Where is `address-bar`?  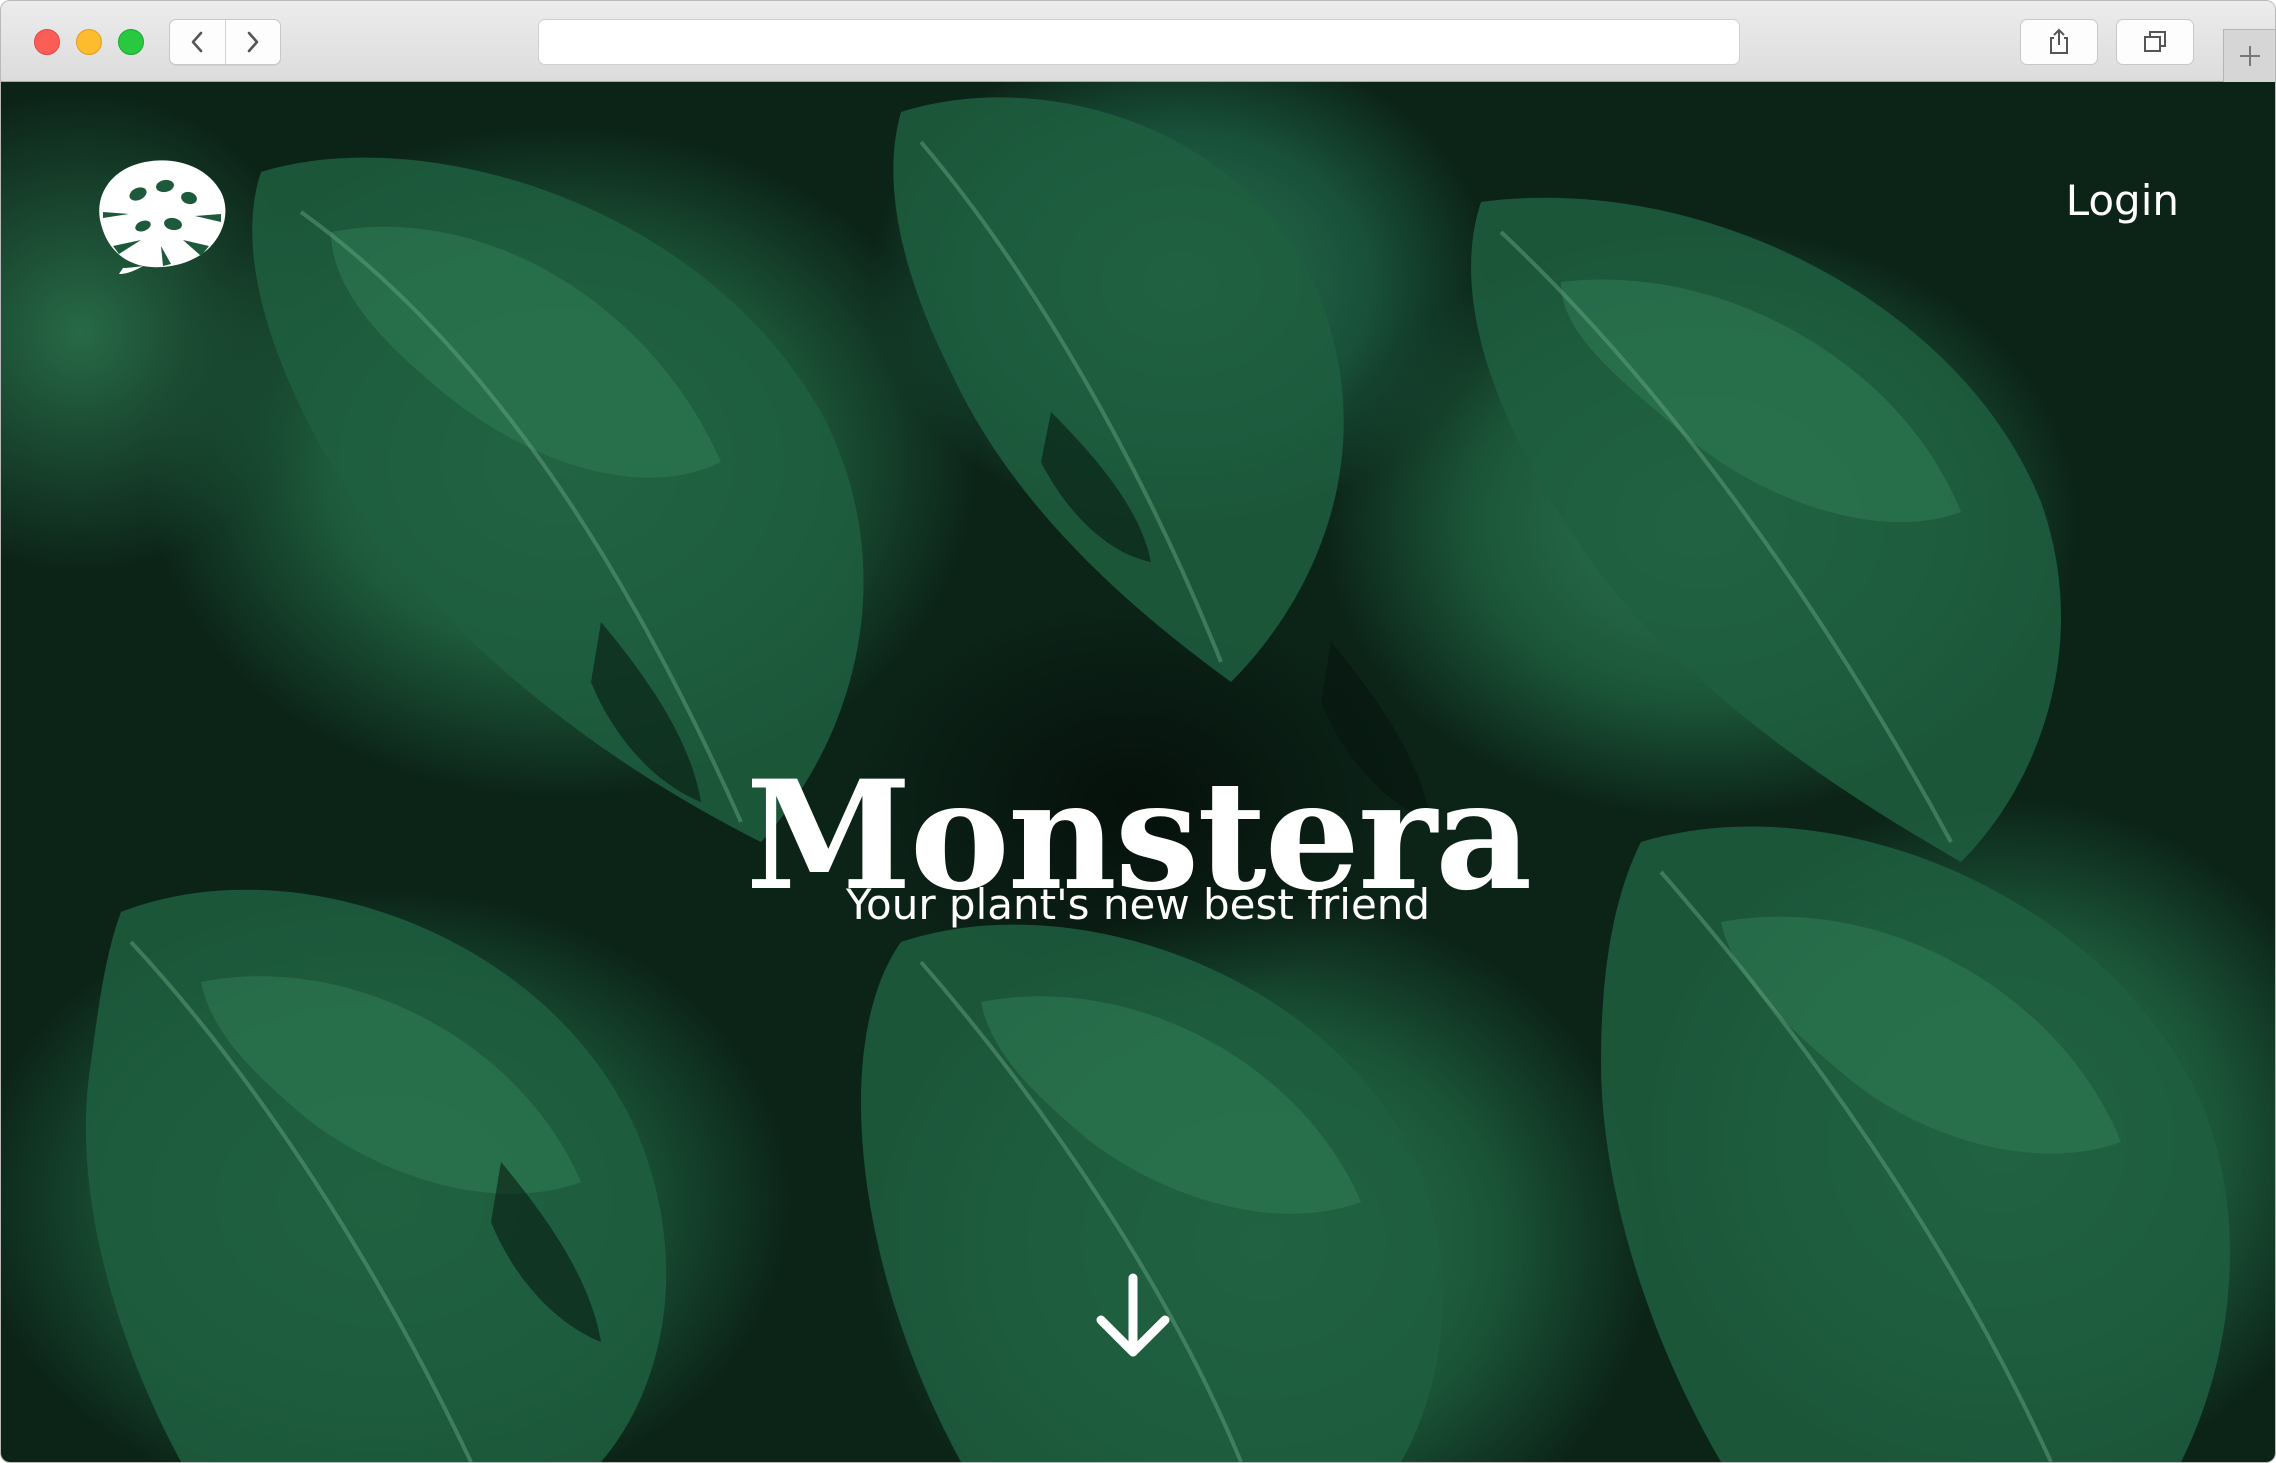 address-bar is located at coordinates (1139, 42).